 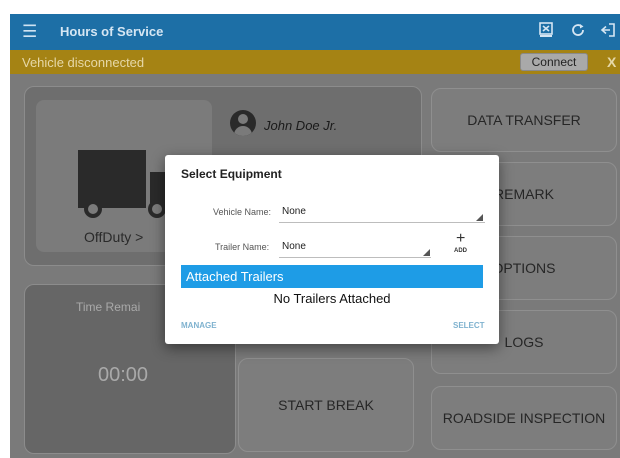 What do you see at coordinates (460, 251) in the screenshot?
I see `add-trailer-button: ADD` at bounding box center [460, 251].